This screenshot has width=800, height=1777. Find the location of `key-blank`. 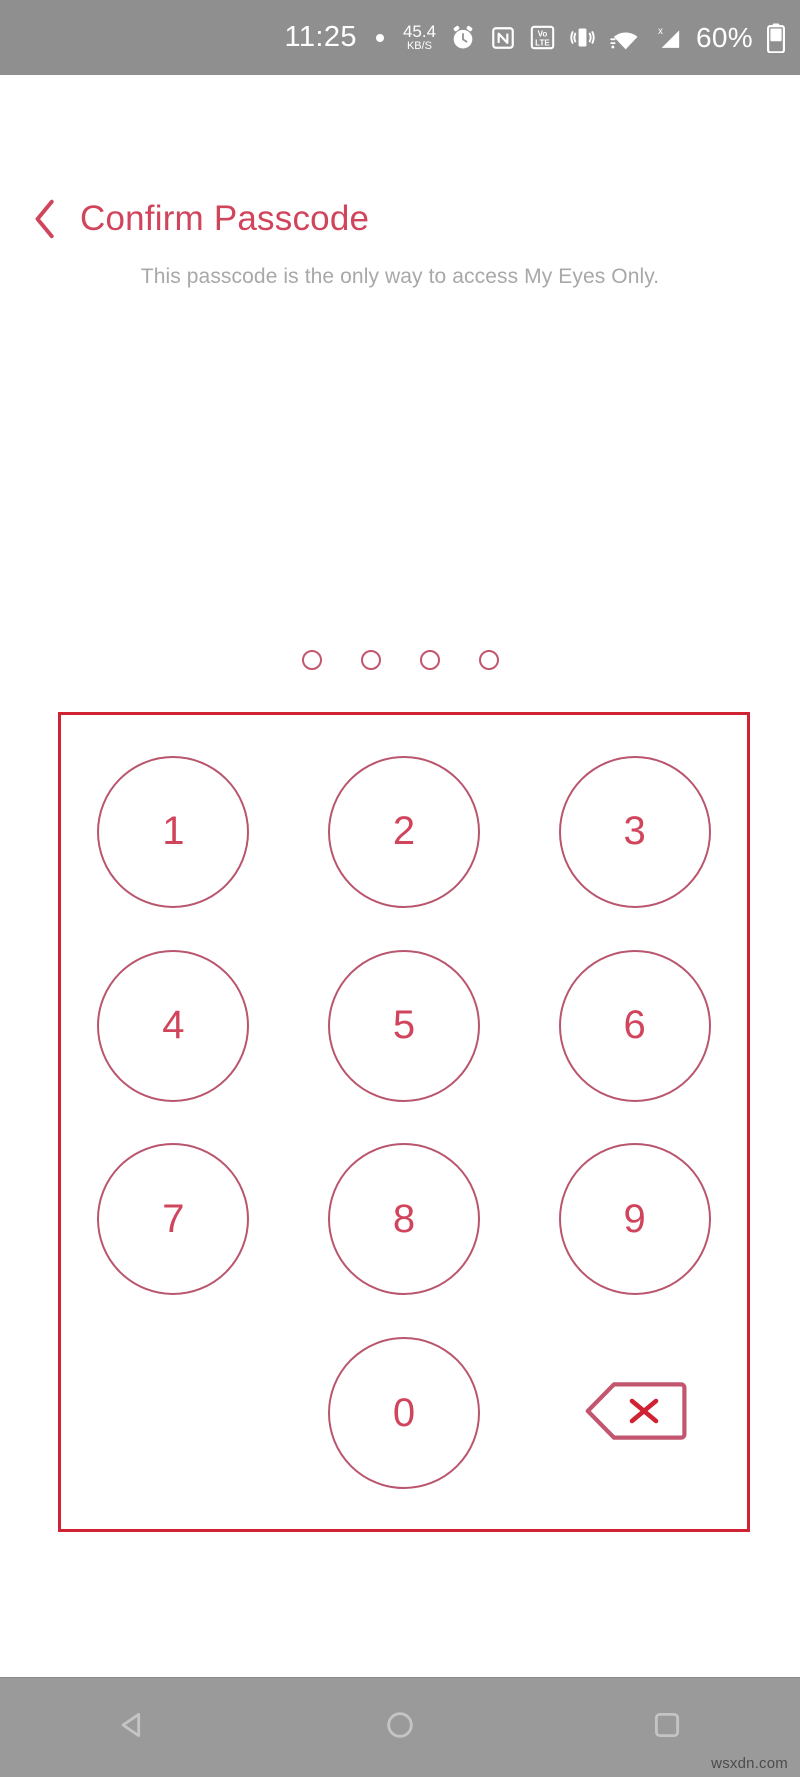

key-blank is located at coordinates (173, 1413).